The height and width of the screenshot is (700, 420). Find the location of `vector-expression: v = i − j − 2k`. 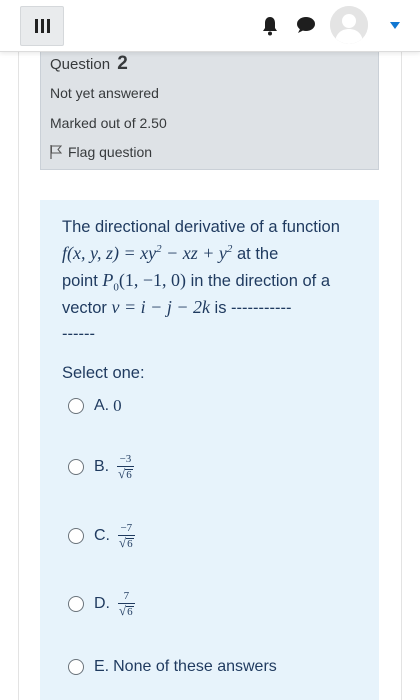

vector-expression: v = i − j − 2k is located at coordinates (160, 307).